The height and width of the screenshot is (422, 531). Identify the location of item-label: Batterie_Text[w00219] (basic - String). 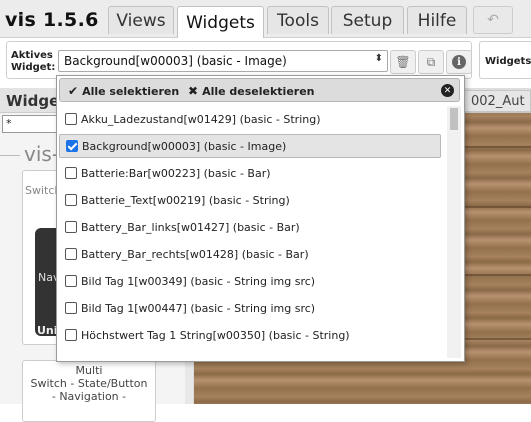
(185, 200).